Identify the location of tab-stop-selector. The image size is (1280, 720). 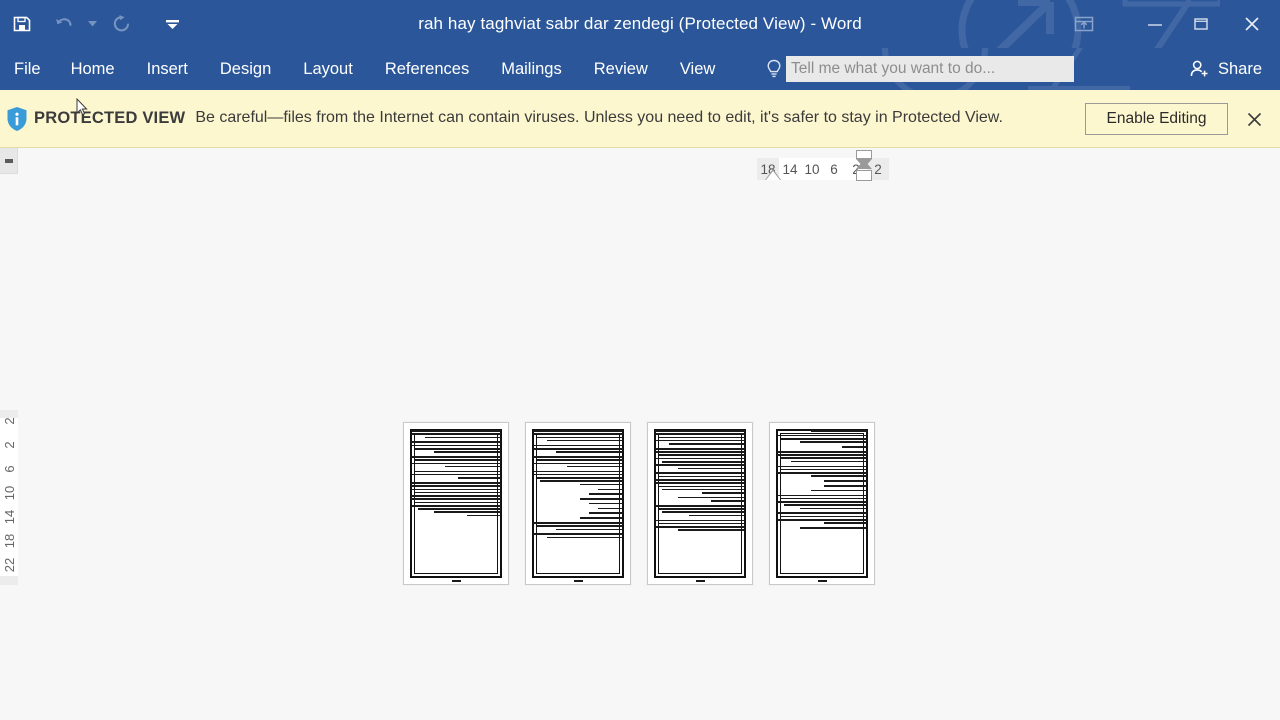
(9, 161).